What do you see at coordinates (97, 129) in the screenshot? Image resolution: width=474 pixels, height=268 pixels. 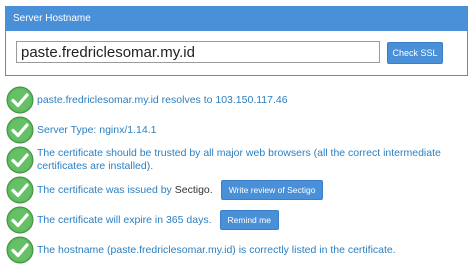 I see `result-text: Server Type: nginx/1.14.1` at bounding box center [97, 129].